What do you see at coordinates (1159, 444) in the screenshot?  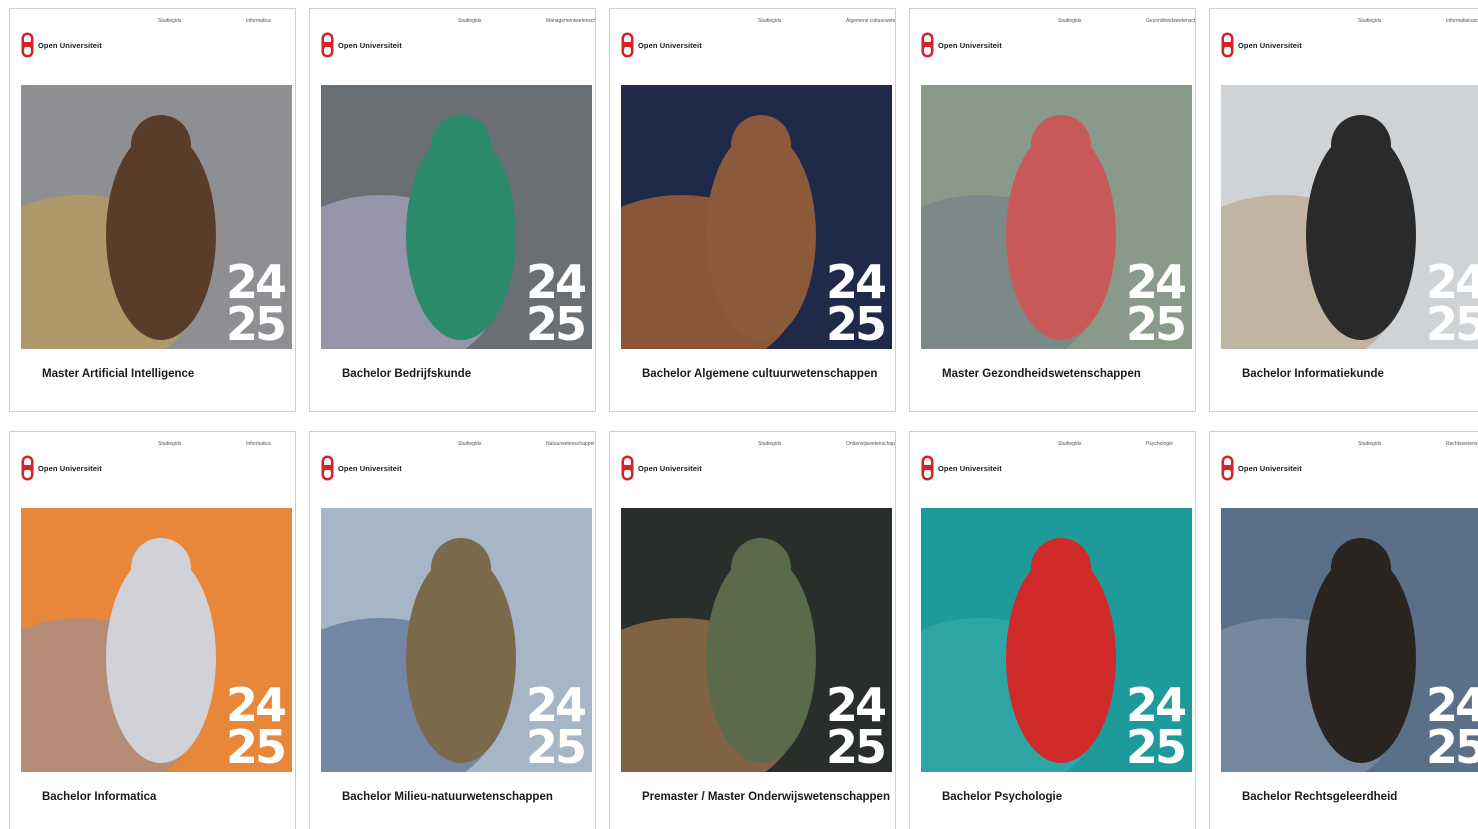 I see `meta-faculty-label: Psychologie` at bounding box center [1159, 444].